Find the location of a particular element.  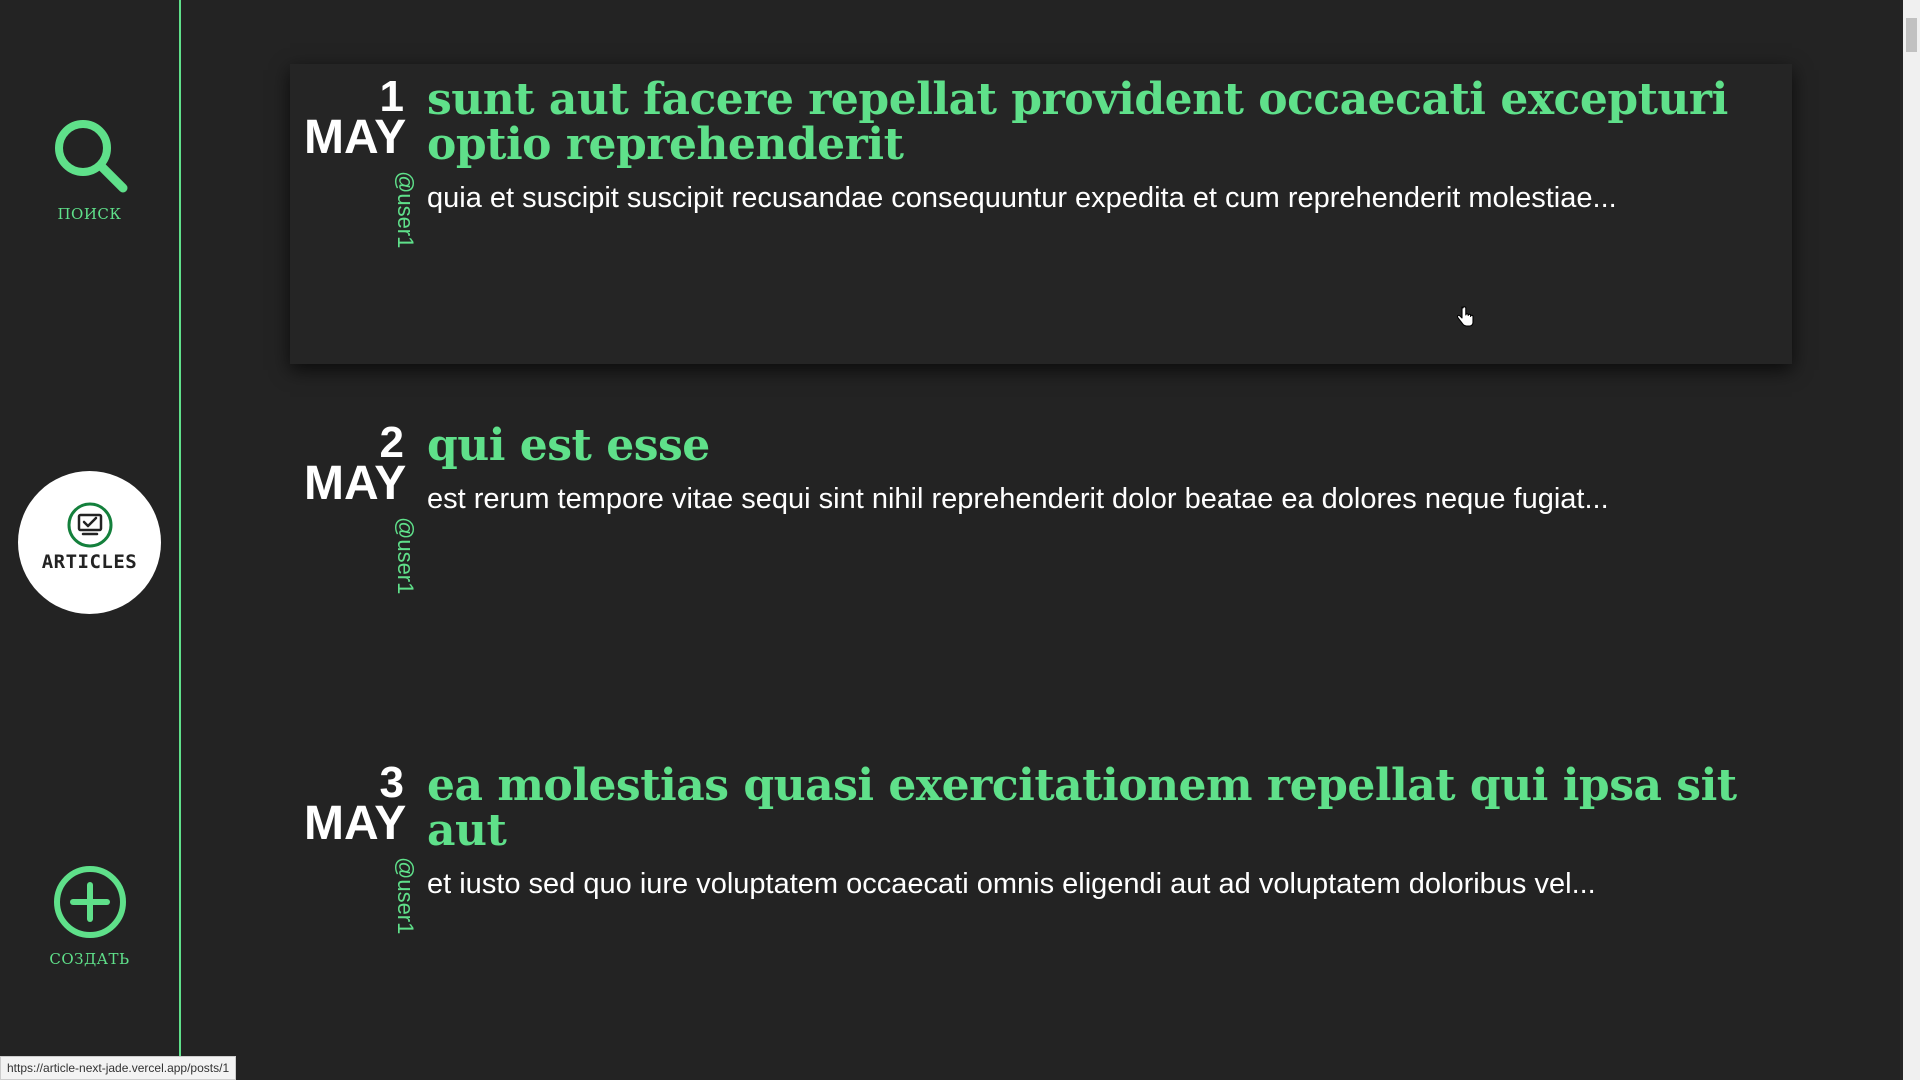

scrollbar-thumb is located at coordinates (1911, 35).